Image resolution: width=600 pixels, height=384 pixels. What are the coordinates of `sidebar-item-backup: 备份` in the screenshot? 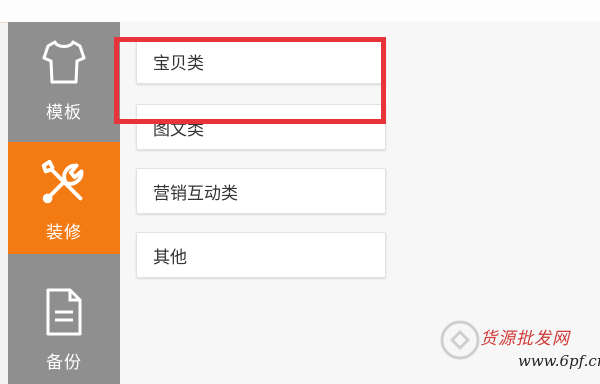 It's located at (64, 328).